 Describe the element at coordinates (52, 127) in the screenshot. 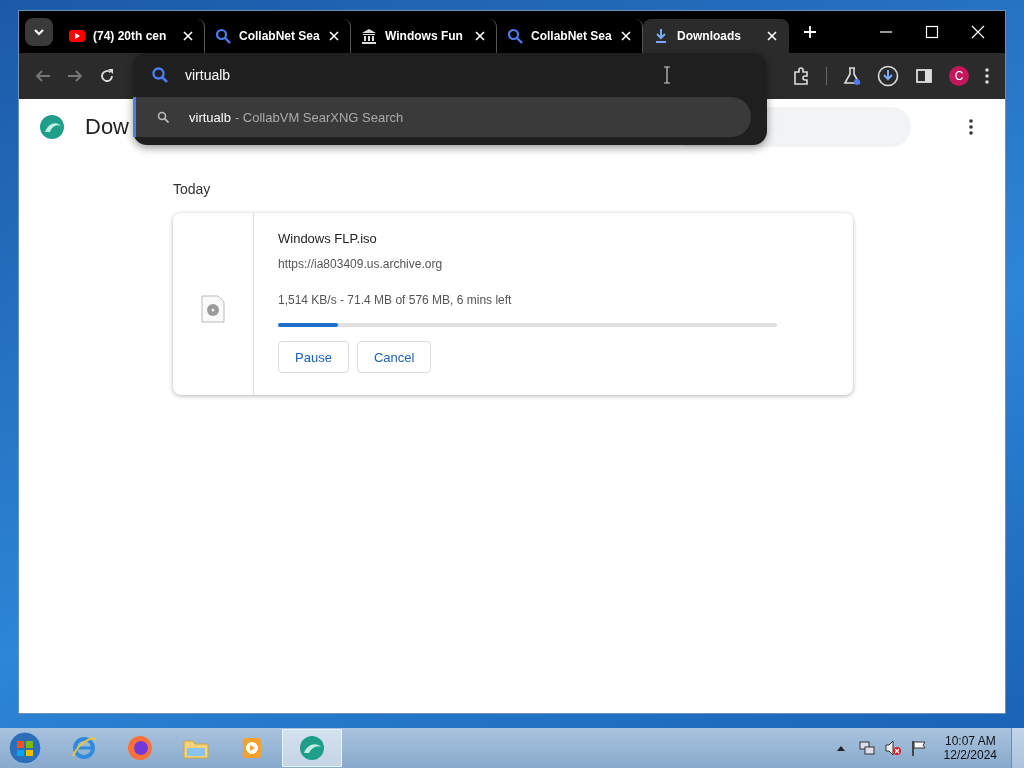

I see `app-logo-icon` at that location.